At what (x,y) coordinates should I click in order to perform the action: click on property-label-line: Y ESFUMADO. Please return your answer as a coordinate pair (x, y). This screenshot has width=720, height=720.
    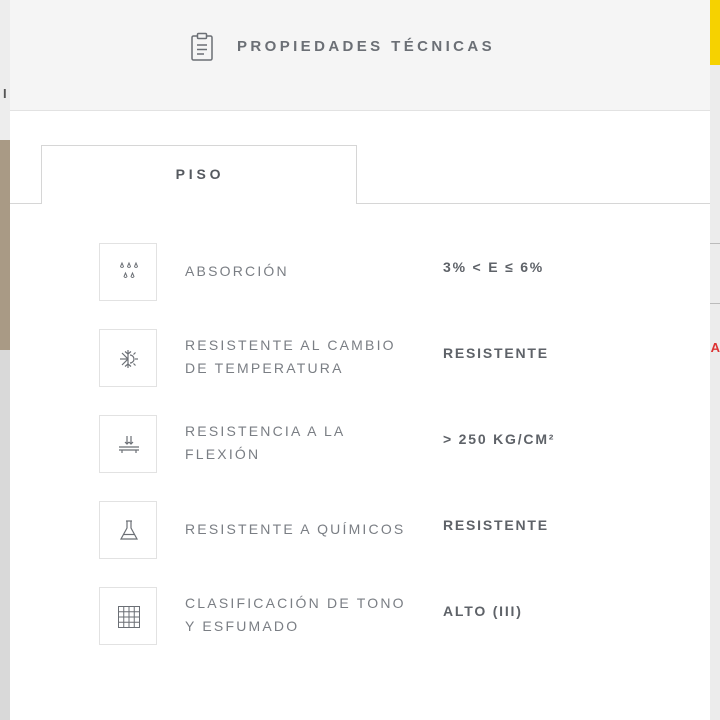
    Looking at the image, I should click on (242, 626).